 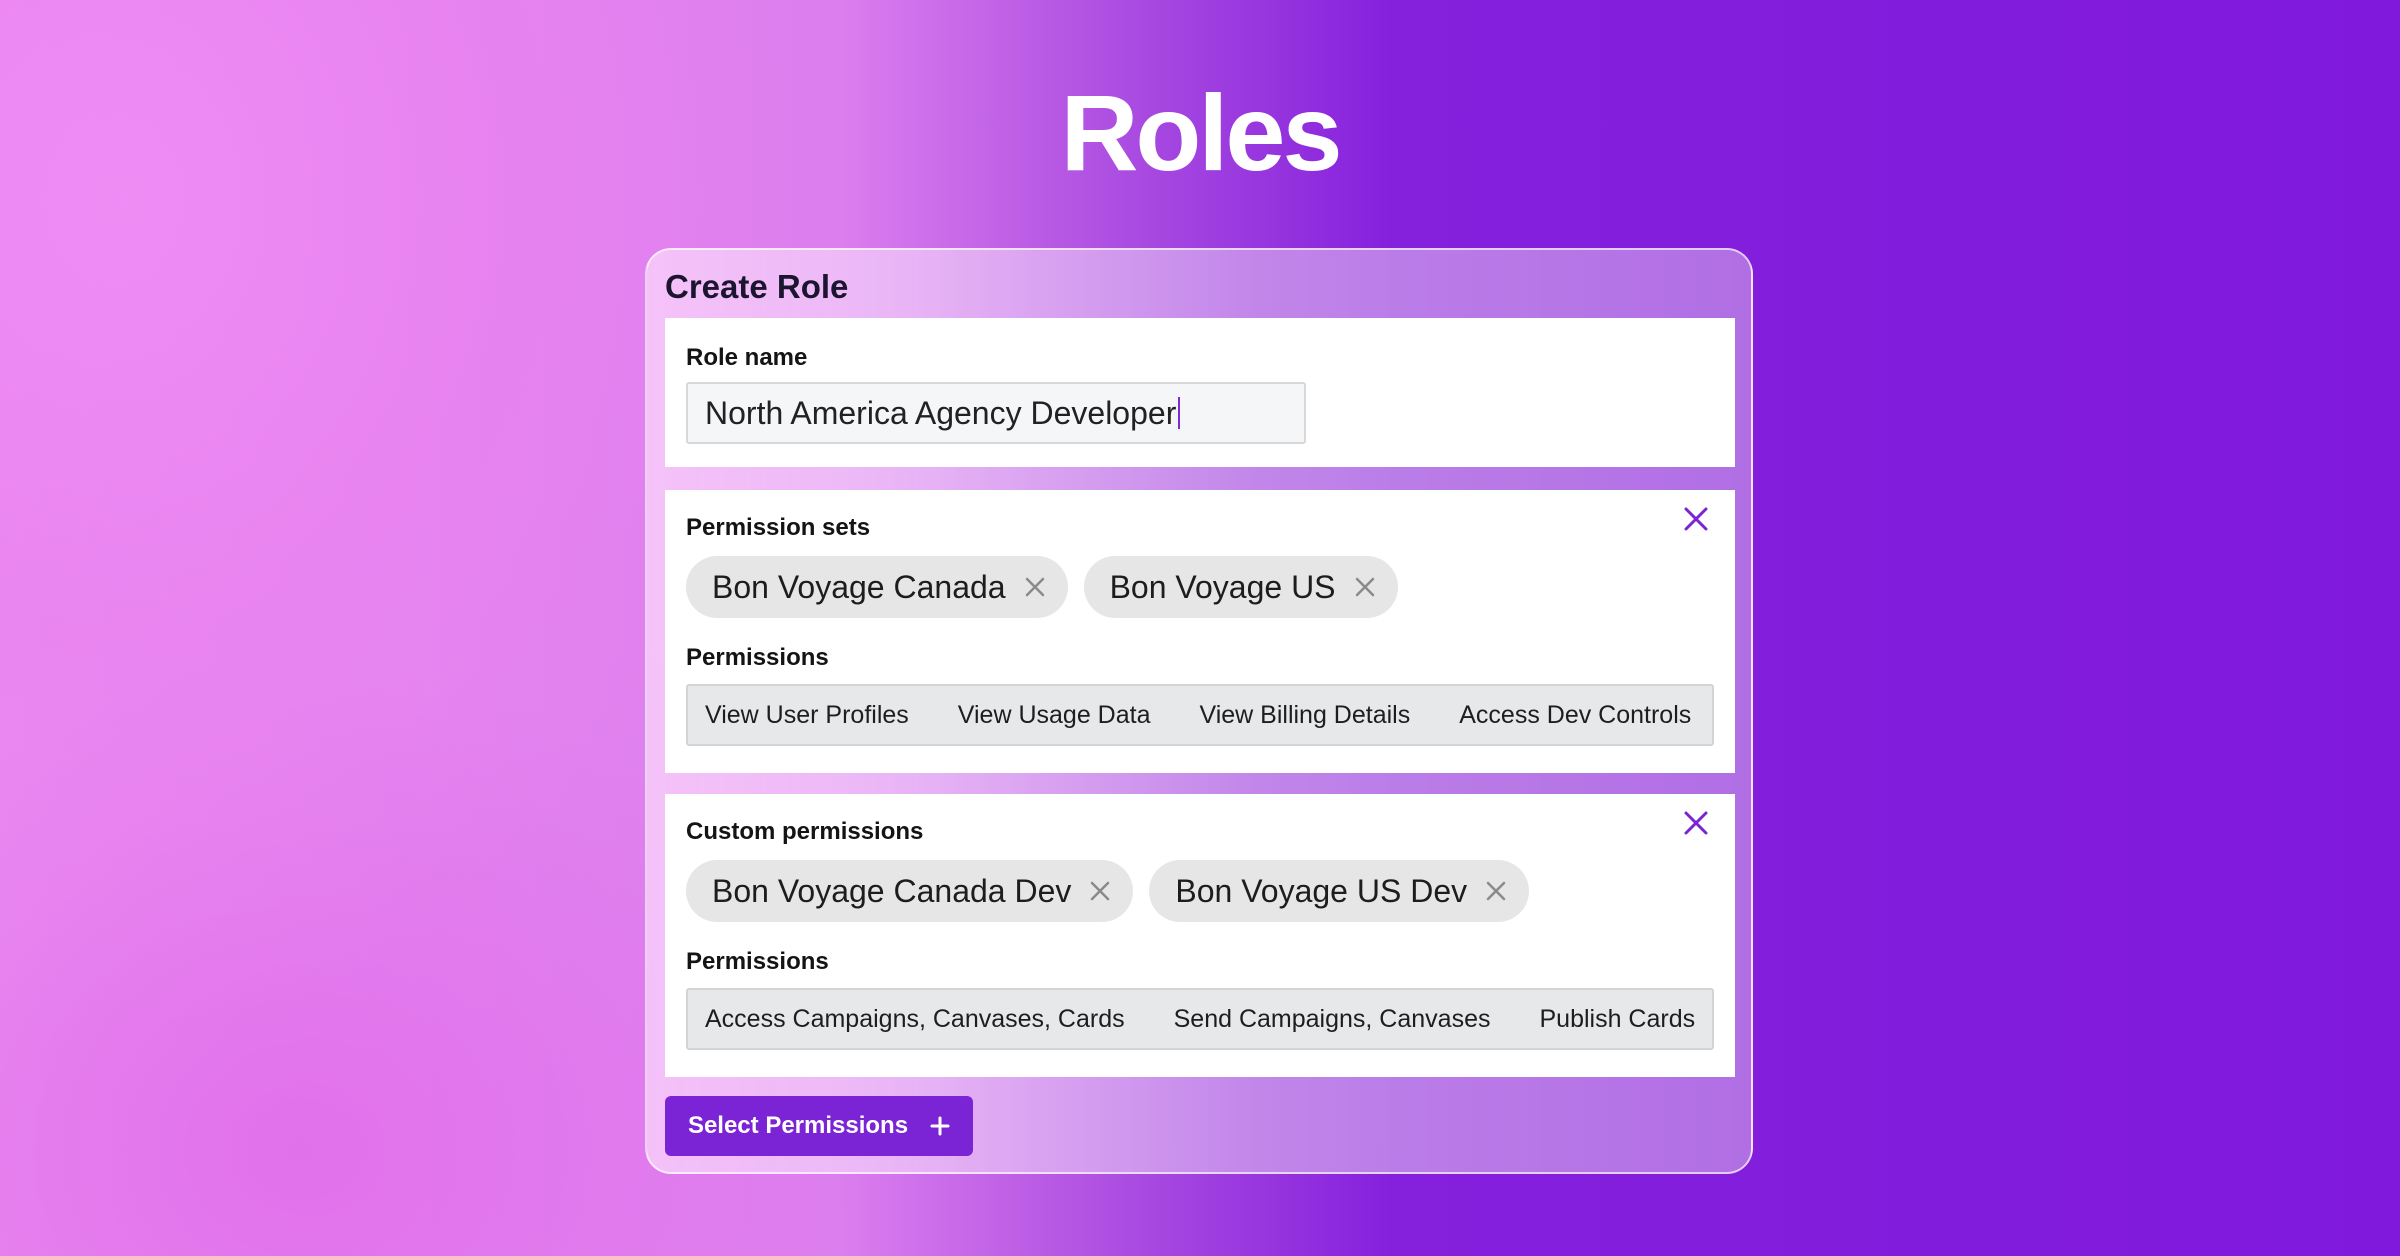 I want to click on chip-permission-set: Bon Voyage US, so click(x=1240, y=587).